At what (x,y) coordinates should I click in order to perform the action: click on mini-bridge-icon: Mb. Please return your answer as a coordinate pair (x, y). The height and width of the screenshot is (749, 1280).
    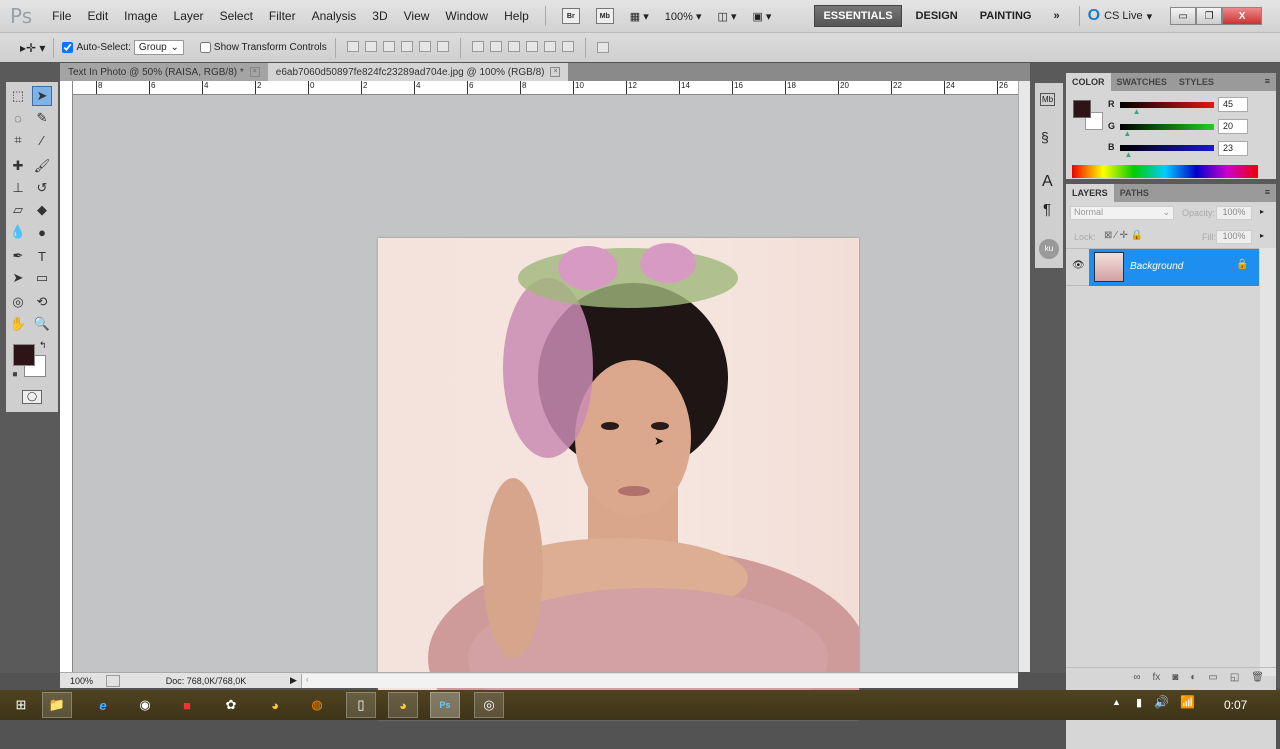
    Looking at the image, I should click on (1048, 99).